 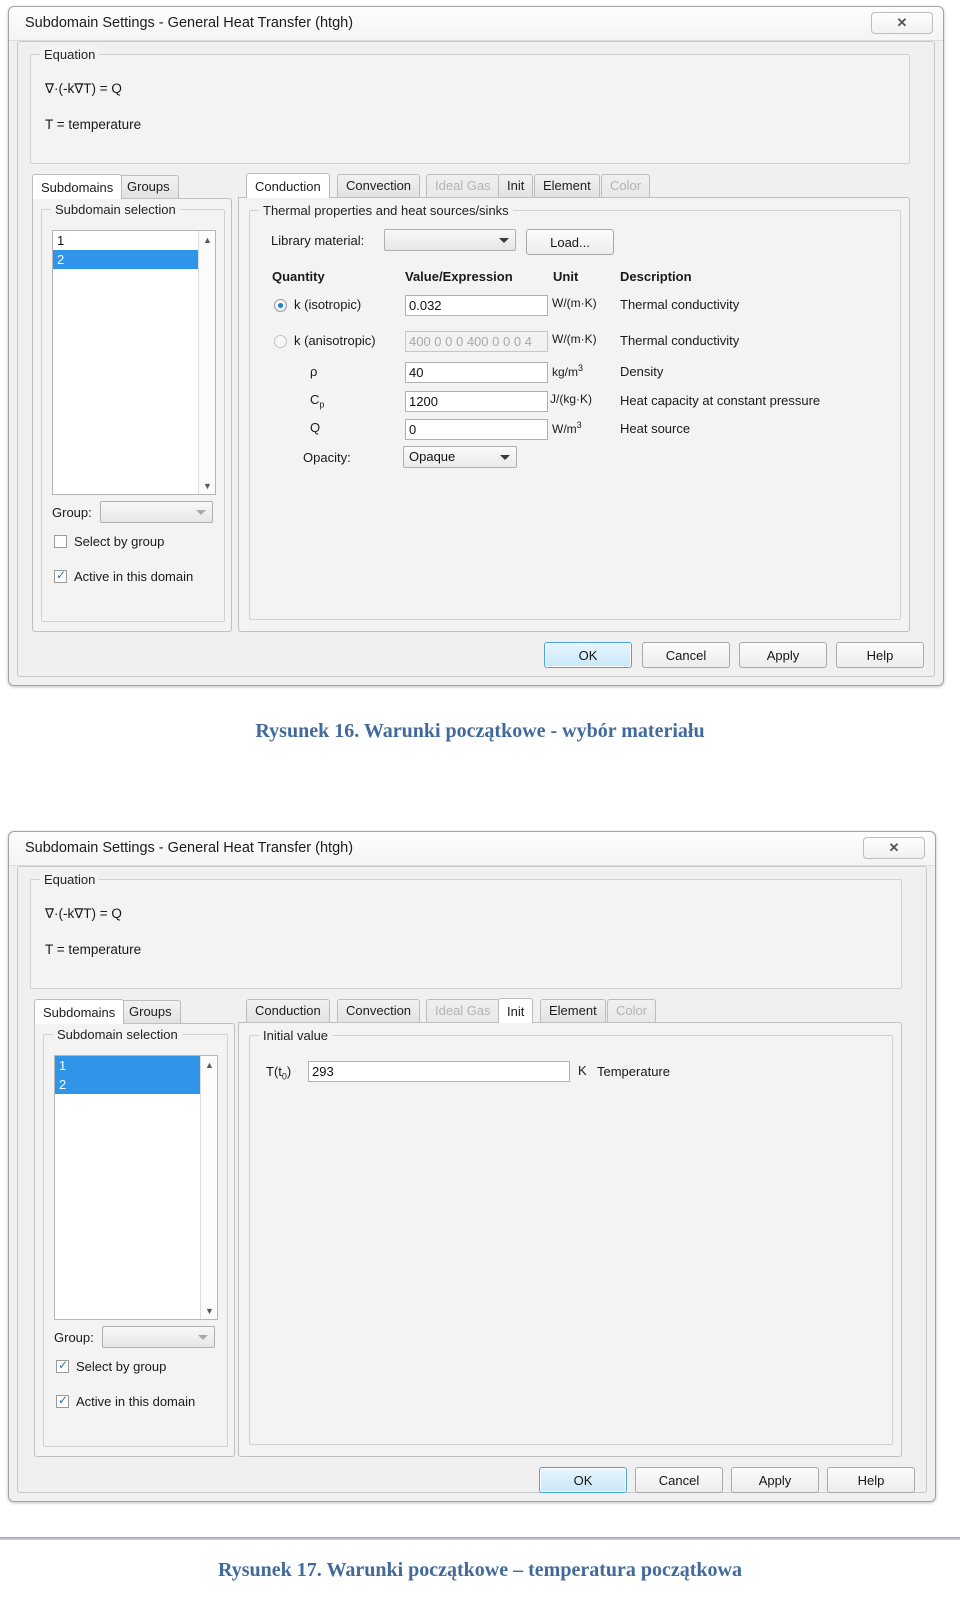 What do you see at coordinates (70, 879) in the screenshot?
I see `dialog2-equation-legend: Equation` at bounding box center [70, 879].